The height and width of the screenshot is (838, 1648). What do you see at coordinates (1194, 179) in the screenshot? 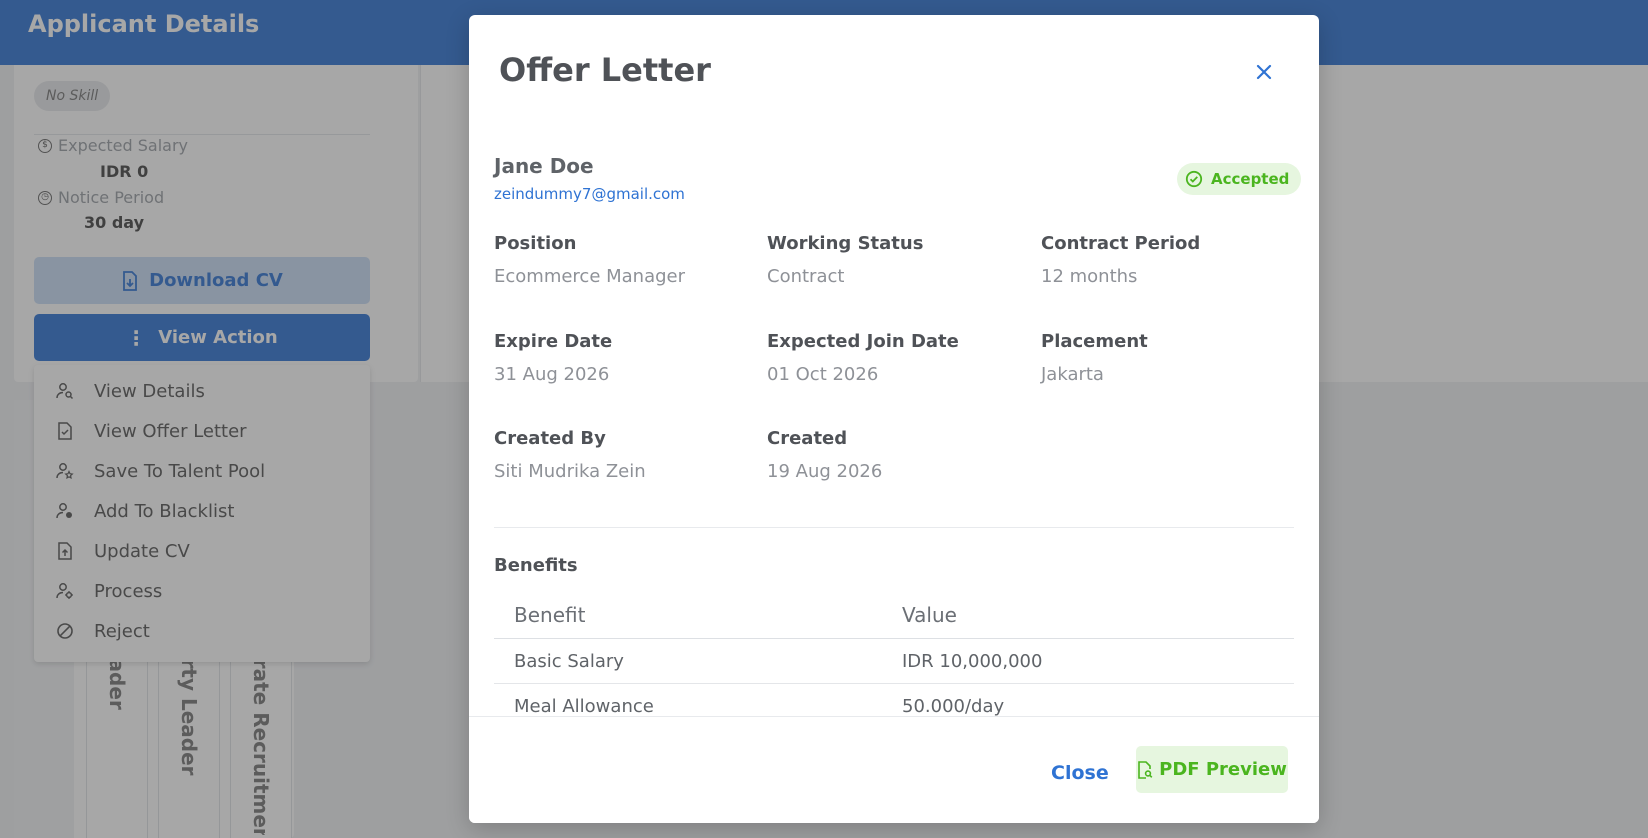
I see `check-circle-icon` at bounding box center [1194, 179].